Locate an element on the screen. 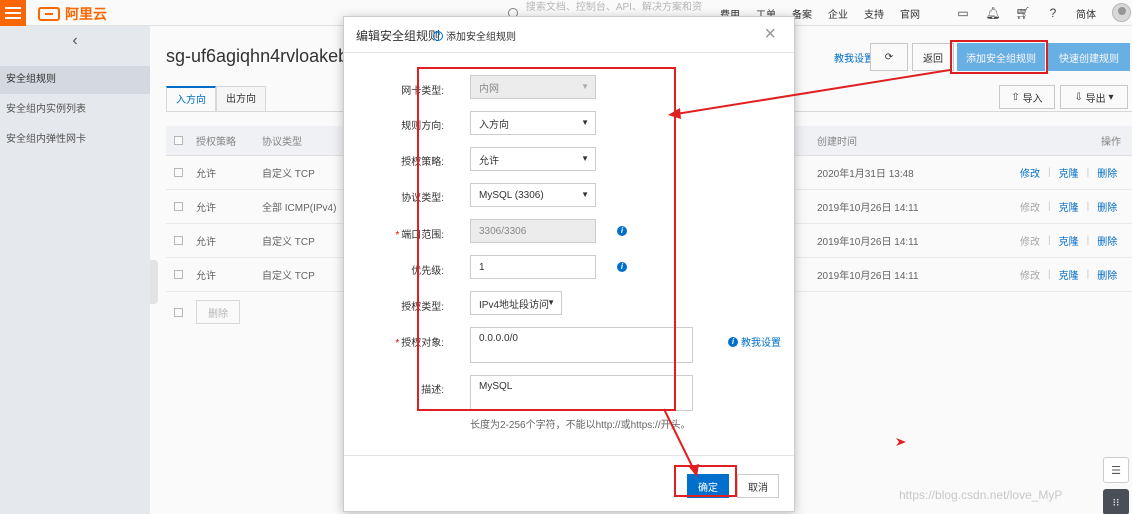 This screenshot has width=1132, height=514. chat-icon: ☰ is located at coordinates (1116, 470).